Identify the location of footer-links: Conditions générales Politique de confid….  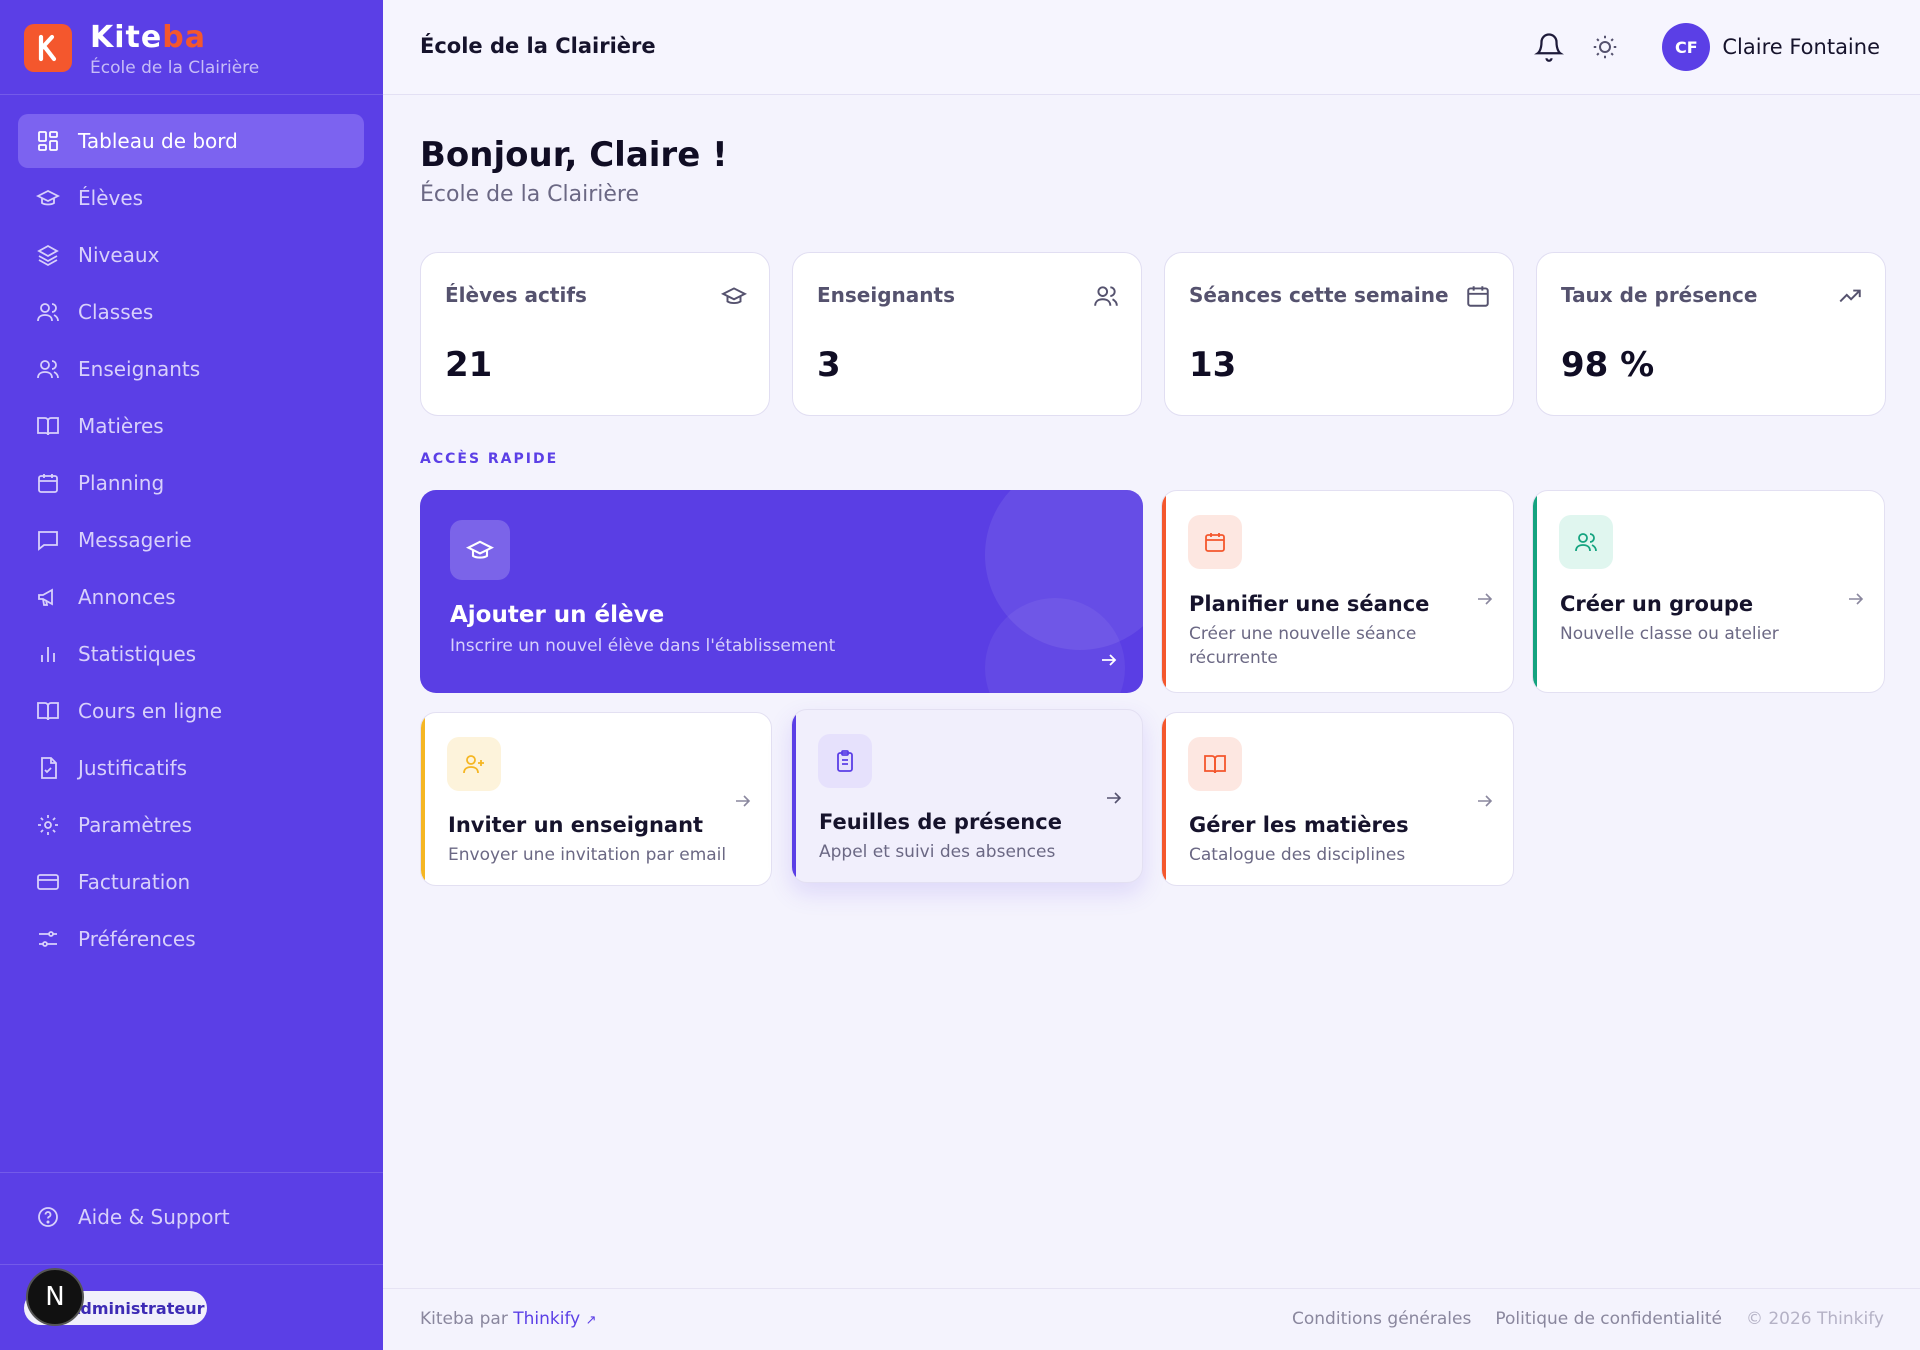
(1576, 1319).